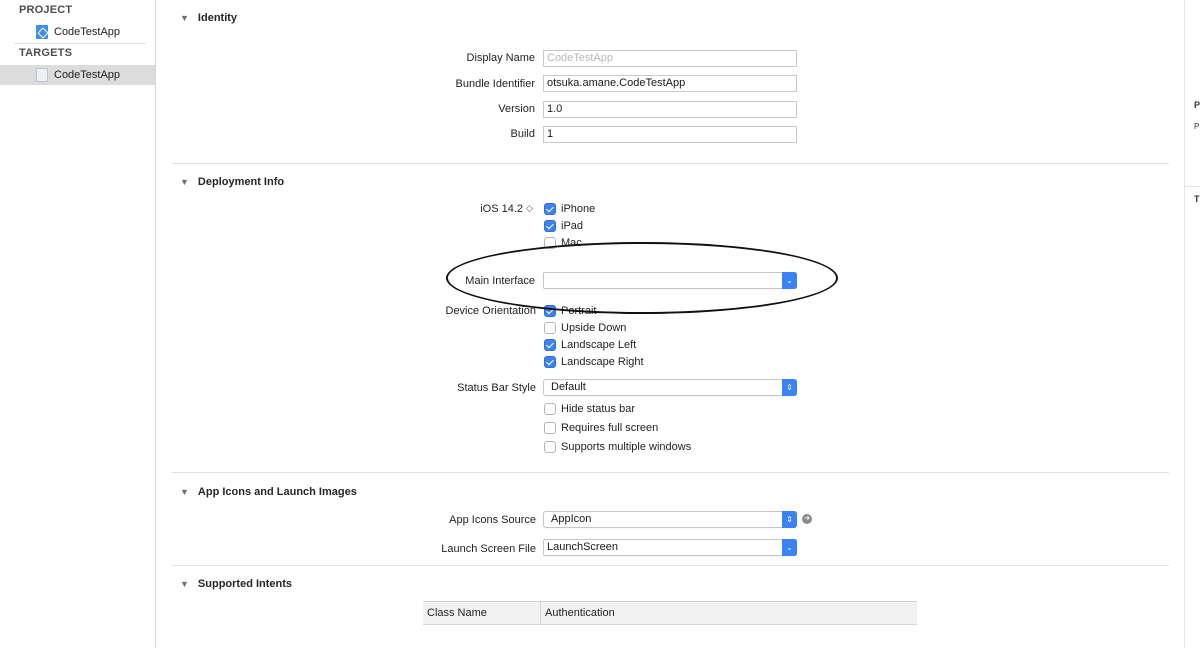 This screenshot has height=648, width=1200. What do you see at coordinates (572, 226) in the screenshot?
I see `checkbox-label: iPad` at bounding box center [572, 226].